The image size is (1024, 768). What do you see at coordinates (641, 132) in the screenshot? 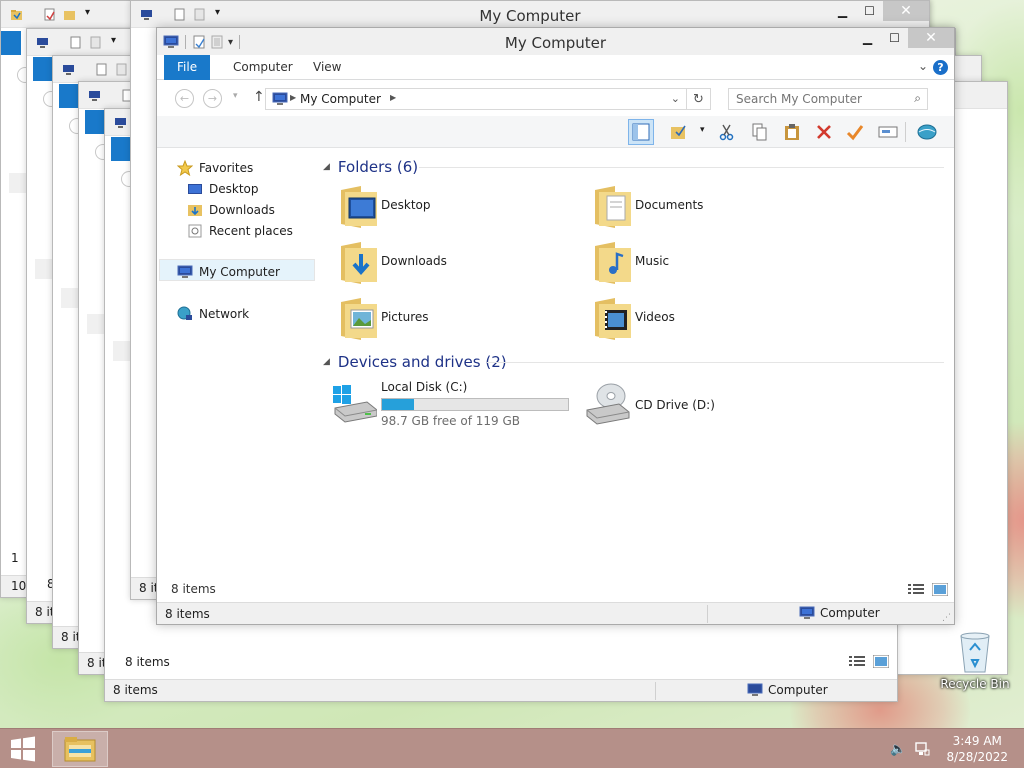
I see `preview-pane-button` at bounding box center [641, 132].